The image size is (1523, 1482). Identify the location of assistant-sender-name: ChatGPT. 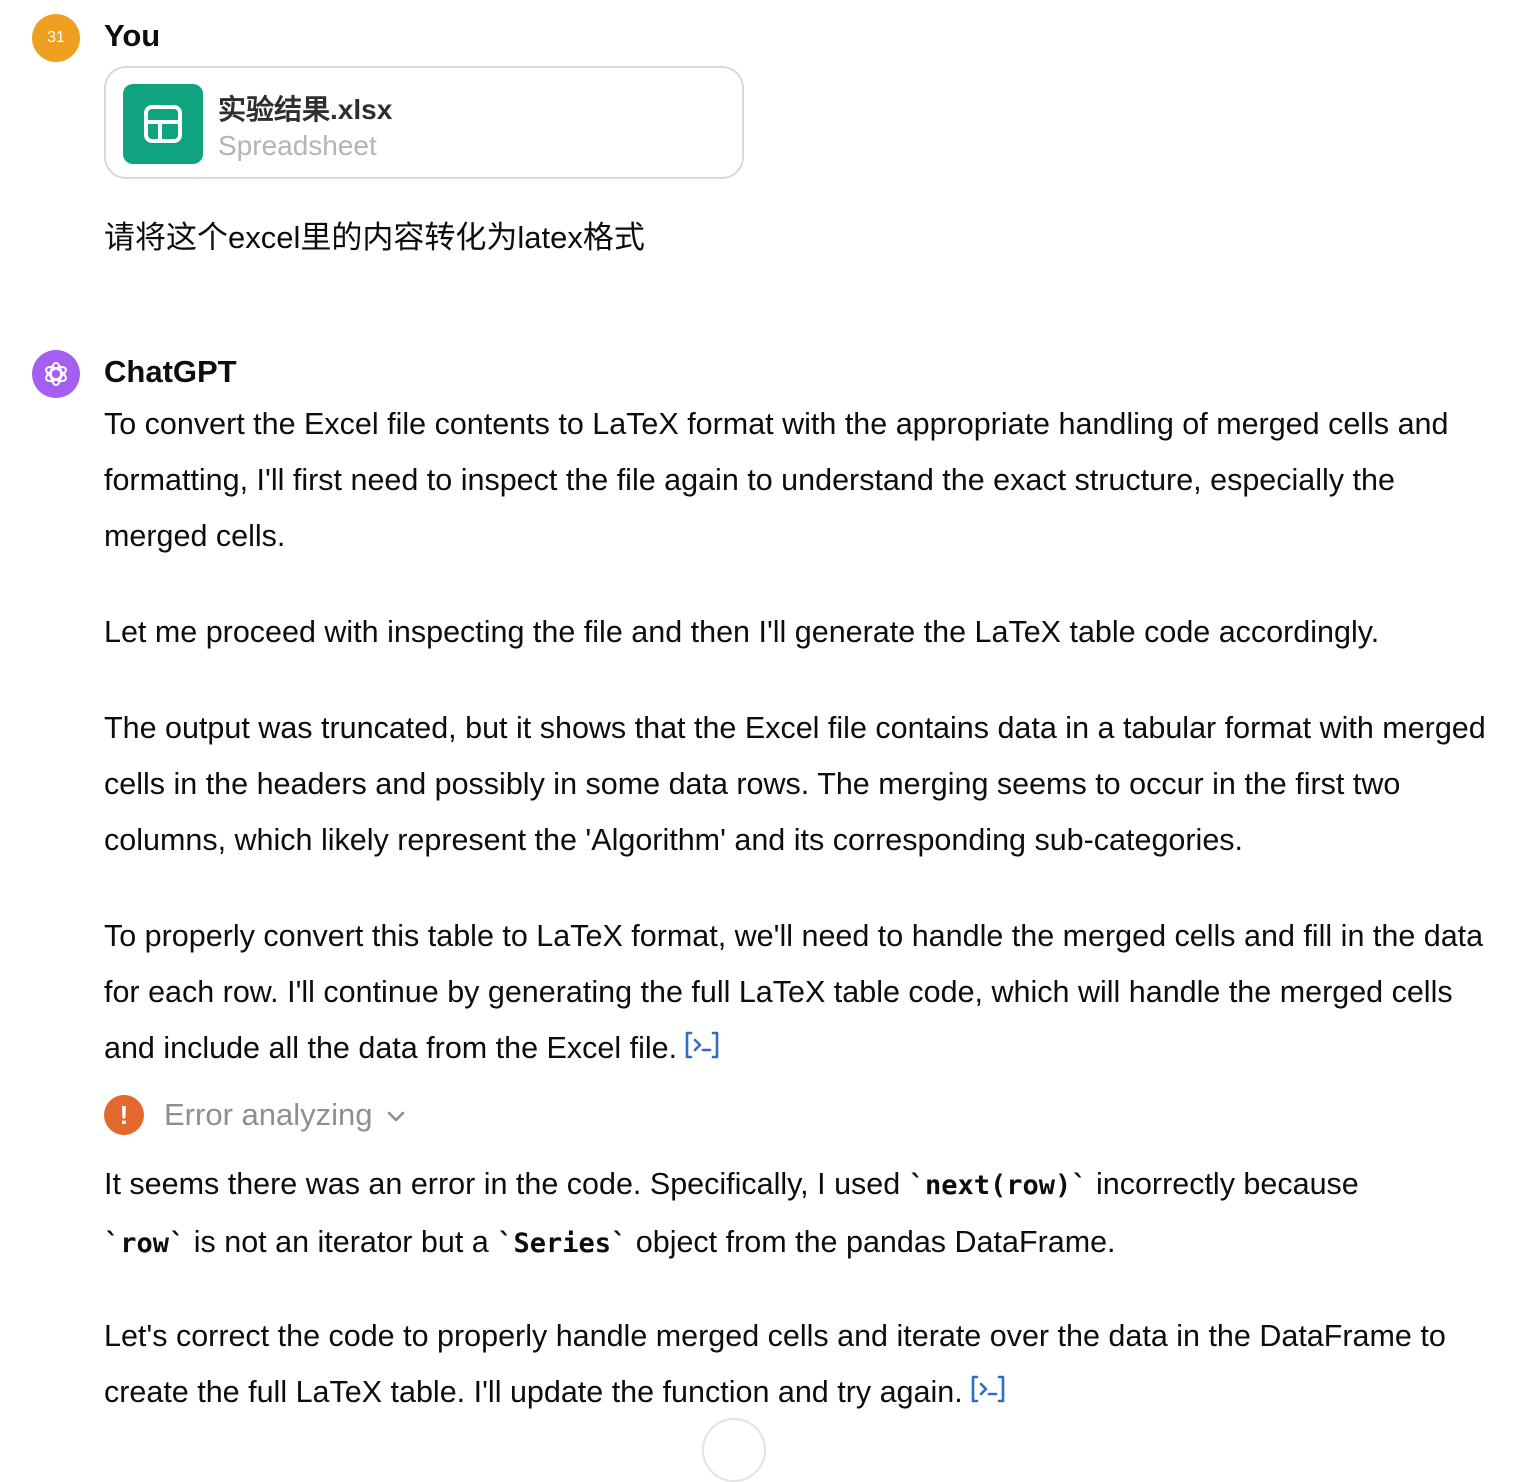
(170, 371).